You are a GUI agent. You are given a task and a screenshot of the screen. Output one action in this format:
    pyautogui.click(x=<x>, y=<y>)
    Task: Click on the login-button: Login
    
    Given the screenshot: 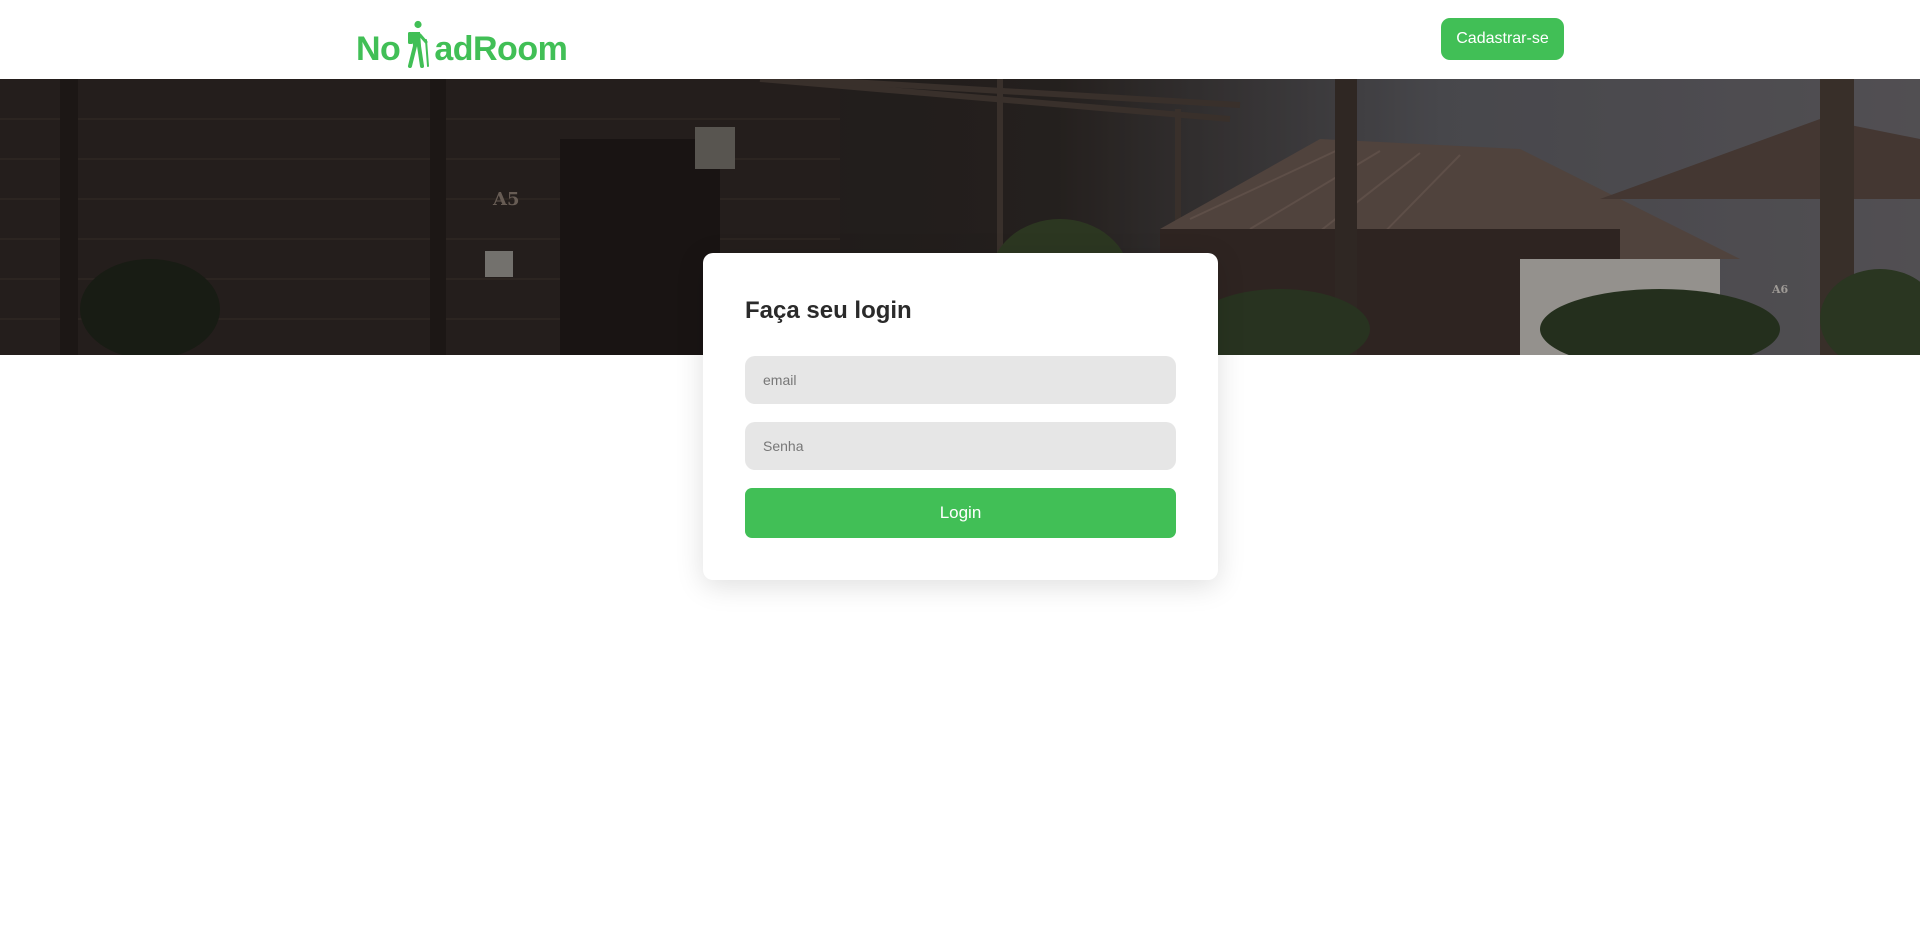 What is the action you would take?
    pyautogui.click(x=960, y=513)
    